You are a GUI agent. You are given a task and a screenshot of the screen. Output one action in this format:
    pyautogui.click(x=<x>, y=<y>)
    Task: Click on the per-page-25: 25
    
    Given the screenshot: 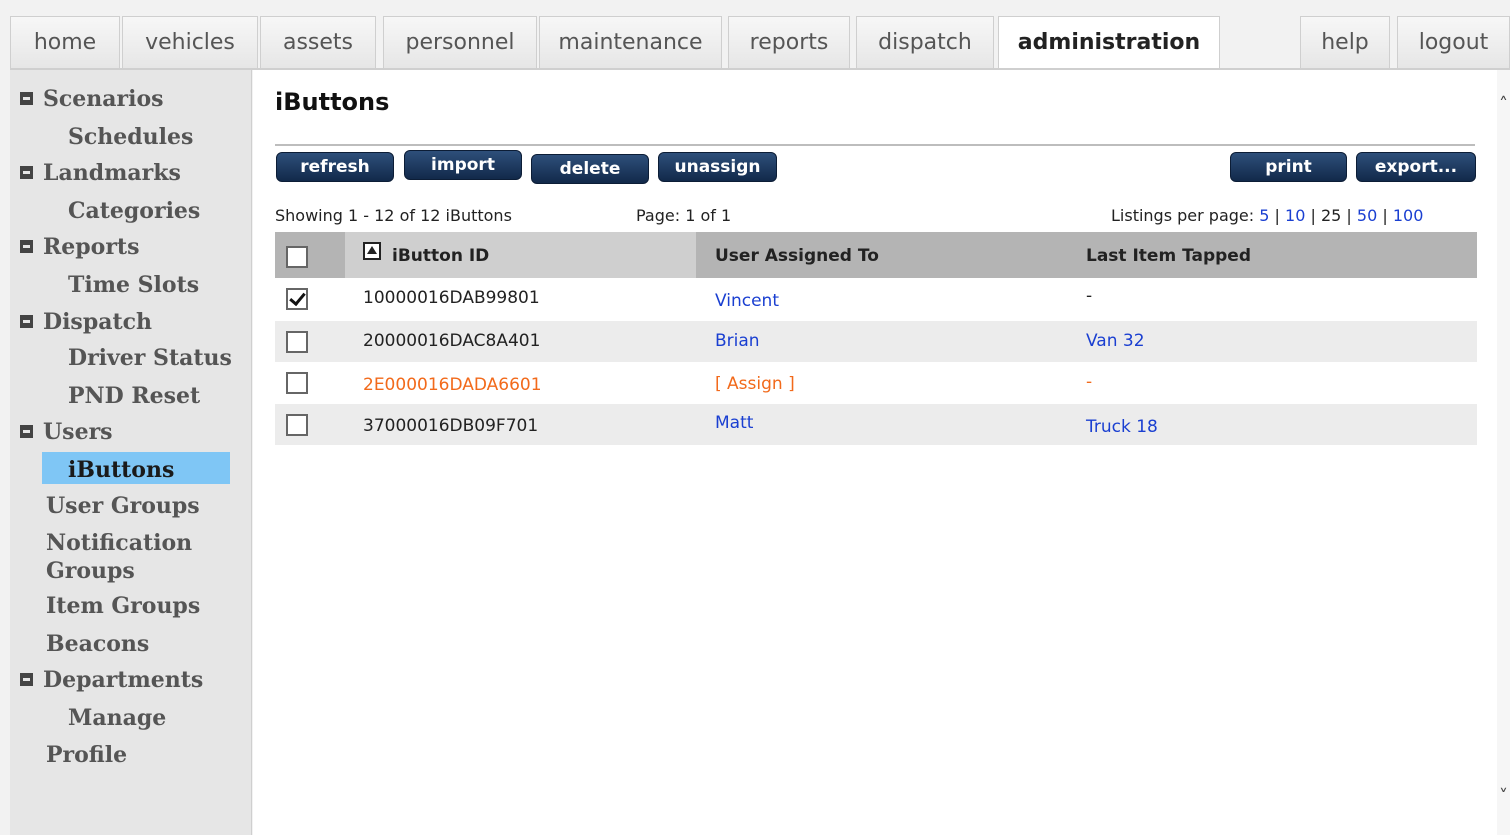 What is the action you would take?
    pyautogui.click(x=1331, y=215)
    